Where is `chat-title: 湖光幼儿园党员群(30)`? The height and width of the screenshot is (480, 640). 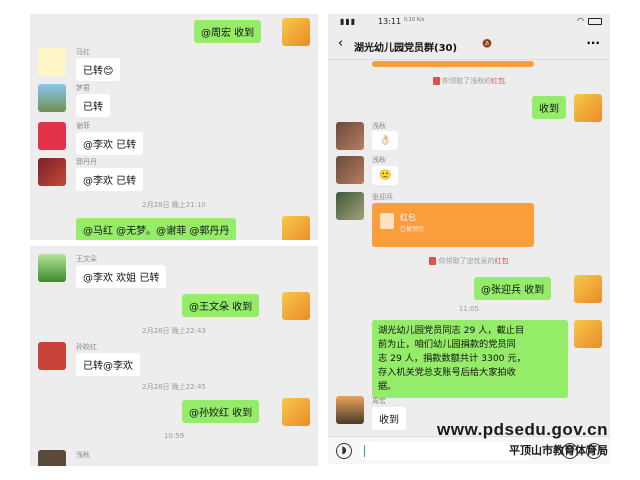 chat-title: 湖光幼儿园党员群(30) is located at coordinates (406, 48).